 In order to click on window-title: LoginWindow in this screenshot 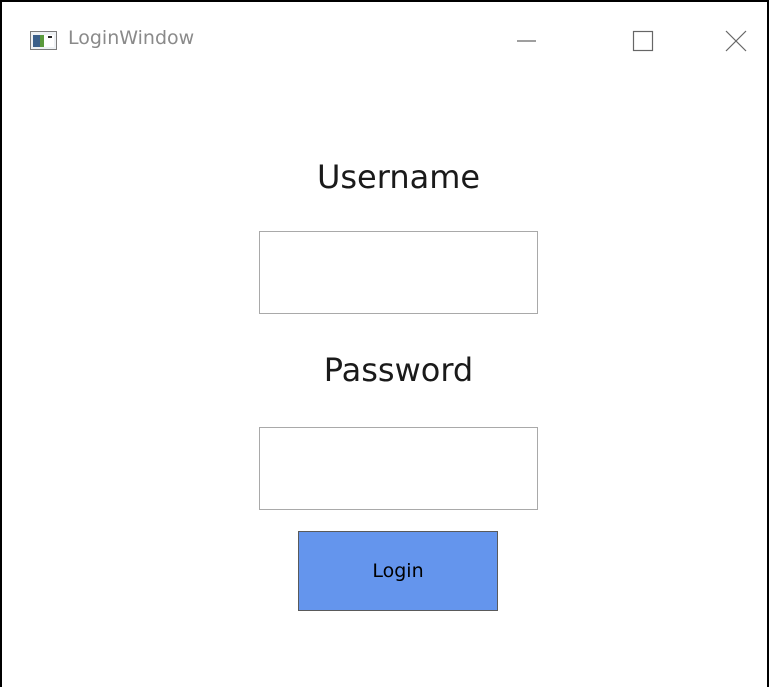, I will do `click(131, 38)`.